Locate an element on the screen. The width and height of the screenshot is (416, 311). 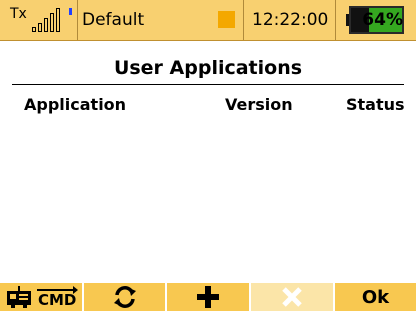
refresh-icon is located at coordinates (124, 297).